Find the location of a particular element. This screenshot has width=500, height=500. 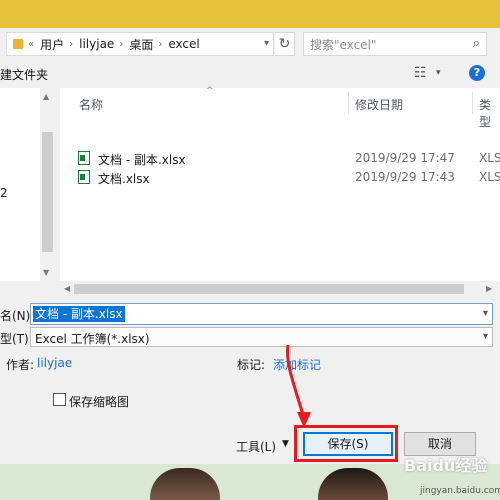

thumbnail-label: 保存缩略图 is located at coordinates (99, 401).